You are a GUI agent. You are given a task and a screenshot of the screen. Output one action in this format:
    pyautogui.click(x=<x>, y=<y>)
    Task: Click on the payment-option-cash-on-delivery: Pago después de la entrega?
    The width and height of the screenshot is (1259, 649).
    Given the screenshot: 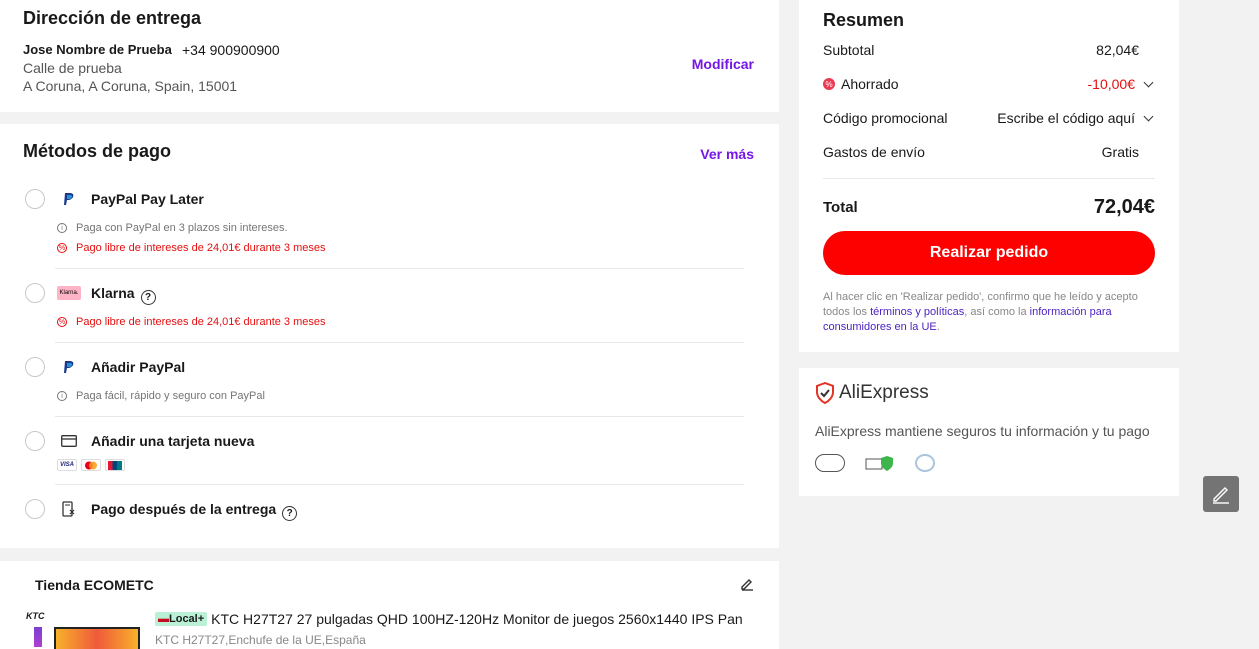 What is the action you would take?
    pyautogui.click(x=383, y=513)
    